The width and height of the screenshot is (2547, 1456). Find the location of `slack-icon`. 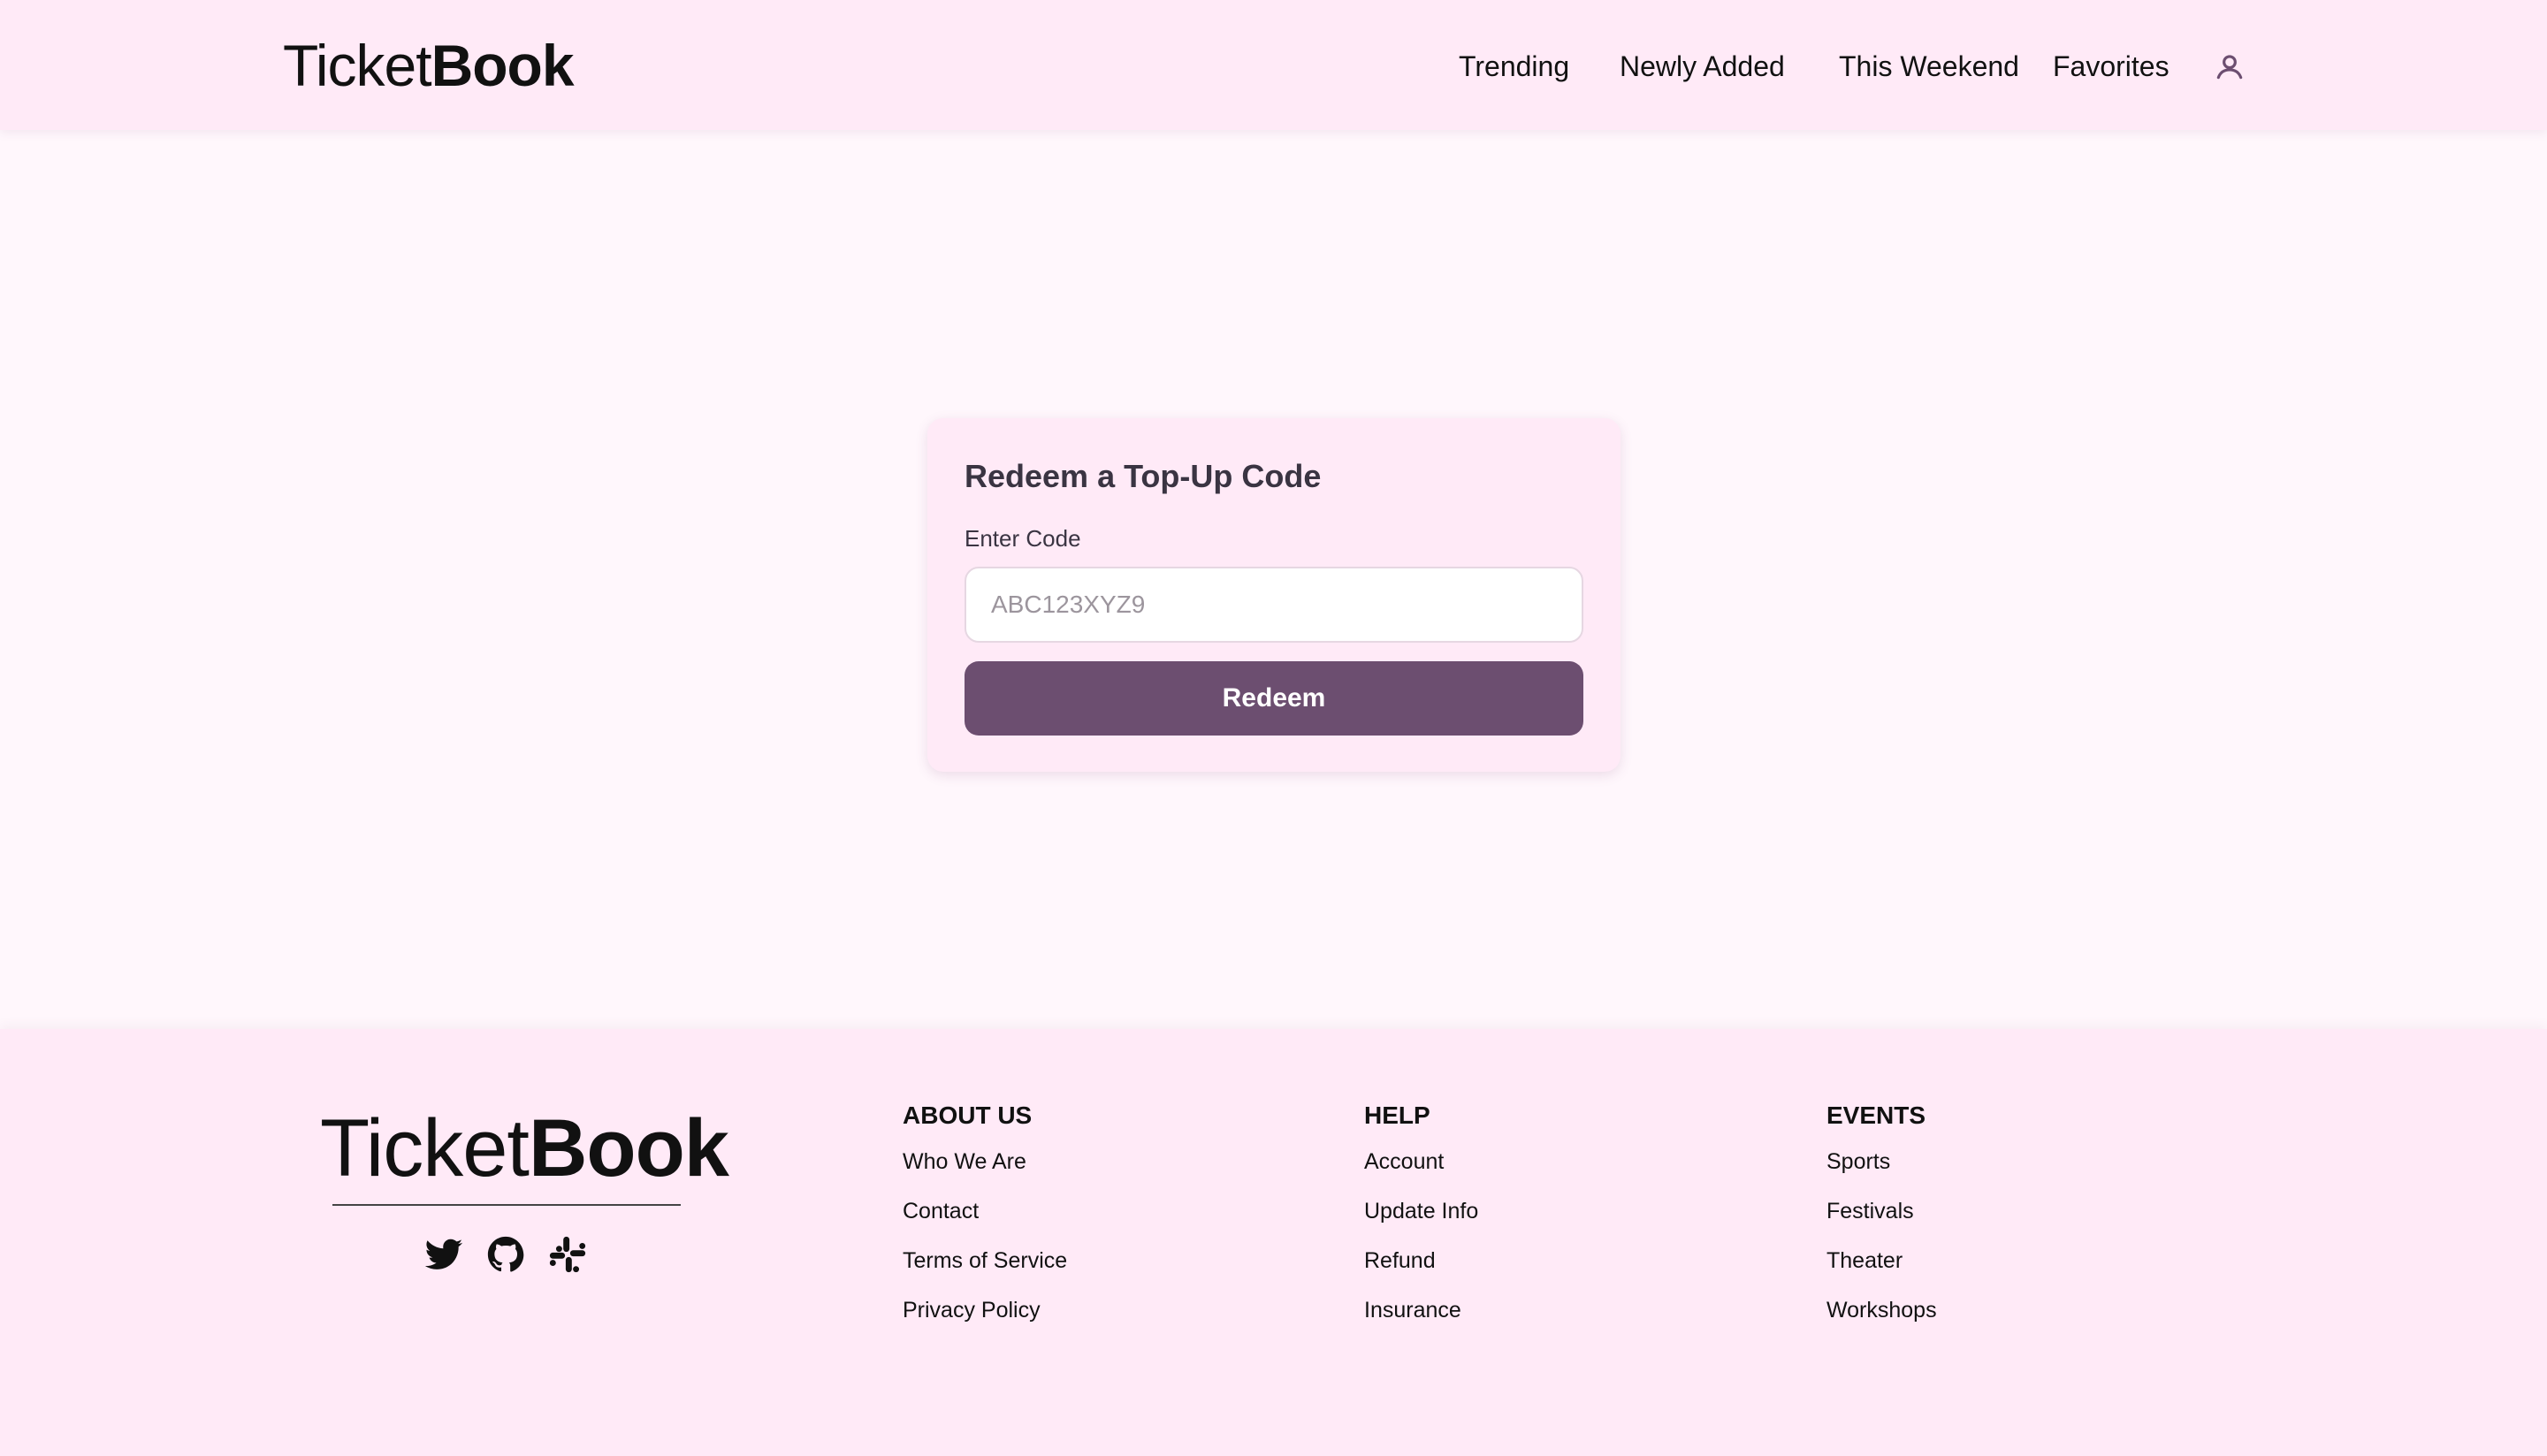

slack-icon is located at coordinates (567, 1254).